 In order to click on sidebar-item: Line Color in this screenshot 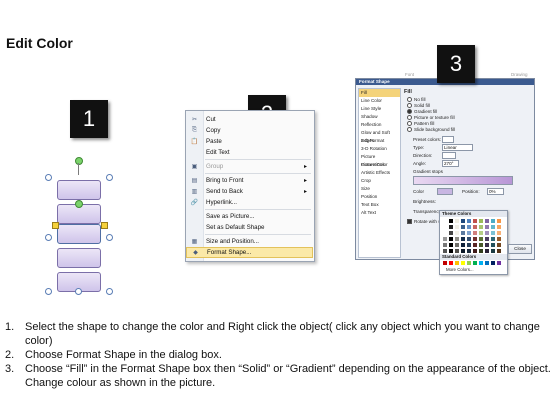, I will do `click(379, 101)`.